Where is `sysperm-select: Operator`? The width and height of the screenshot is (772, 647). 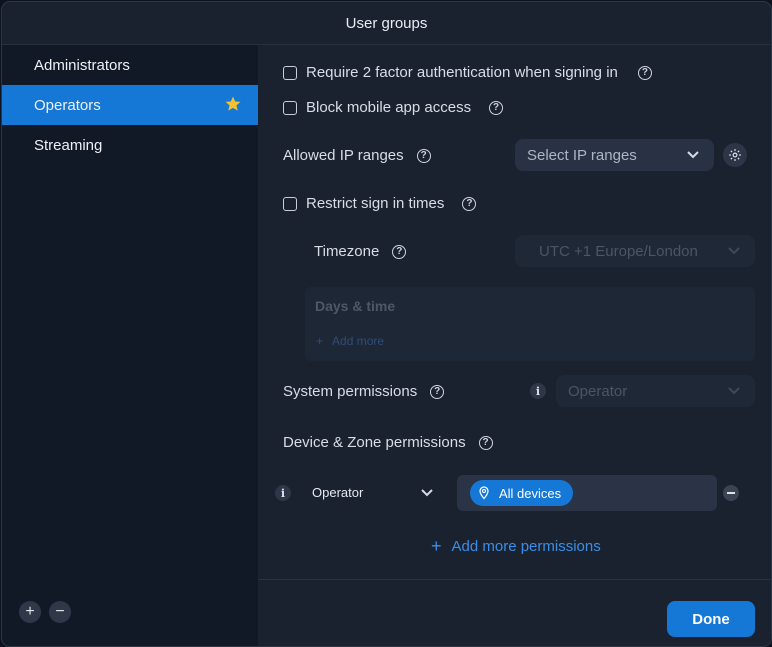 sysperm-select: Operator is located at coordinates (655, 391).